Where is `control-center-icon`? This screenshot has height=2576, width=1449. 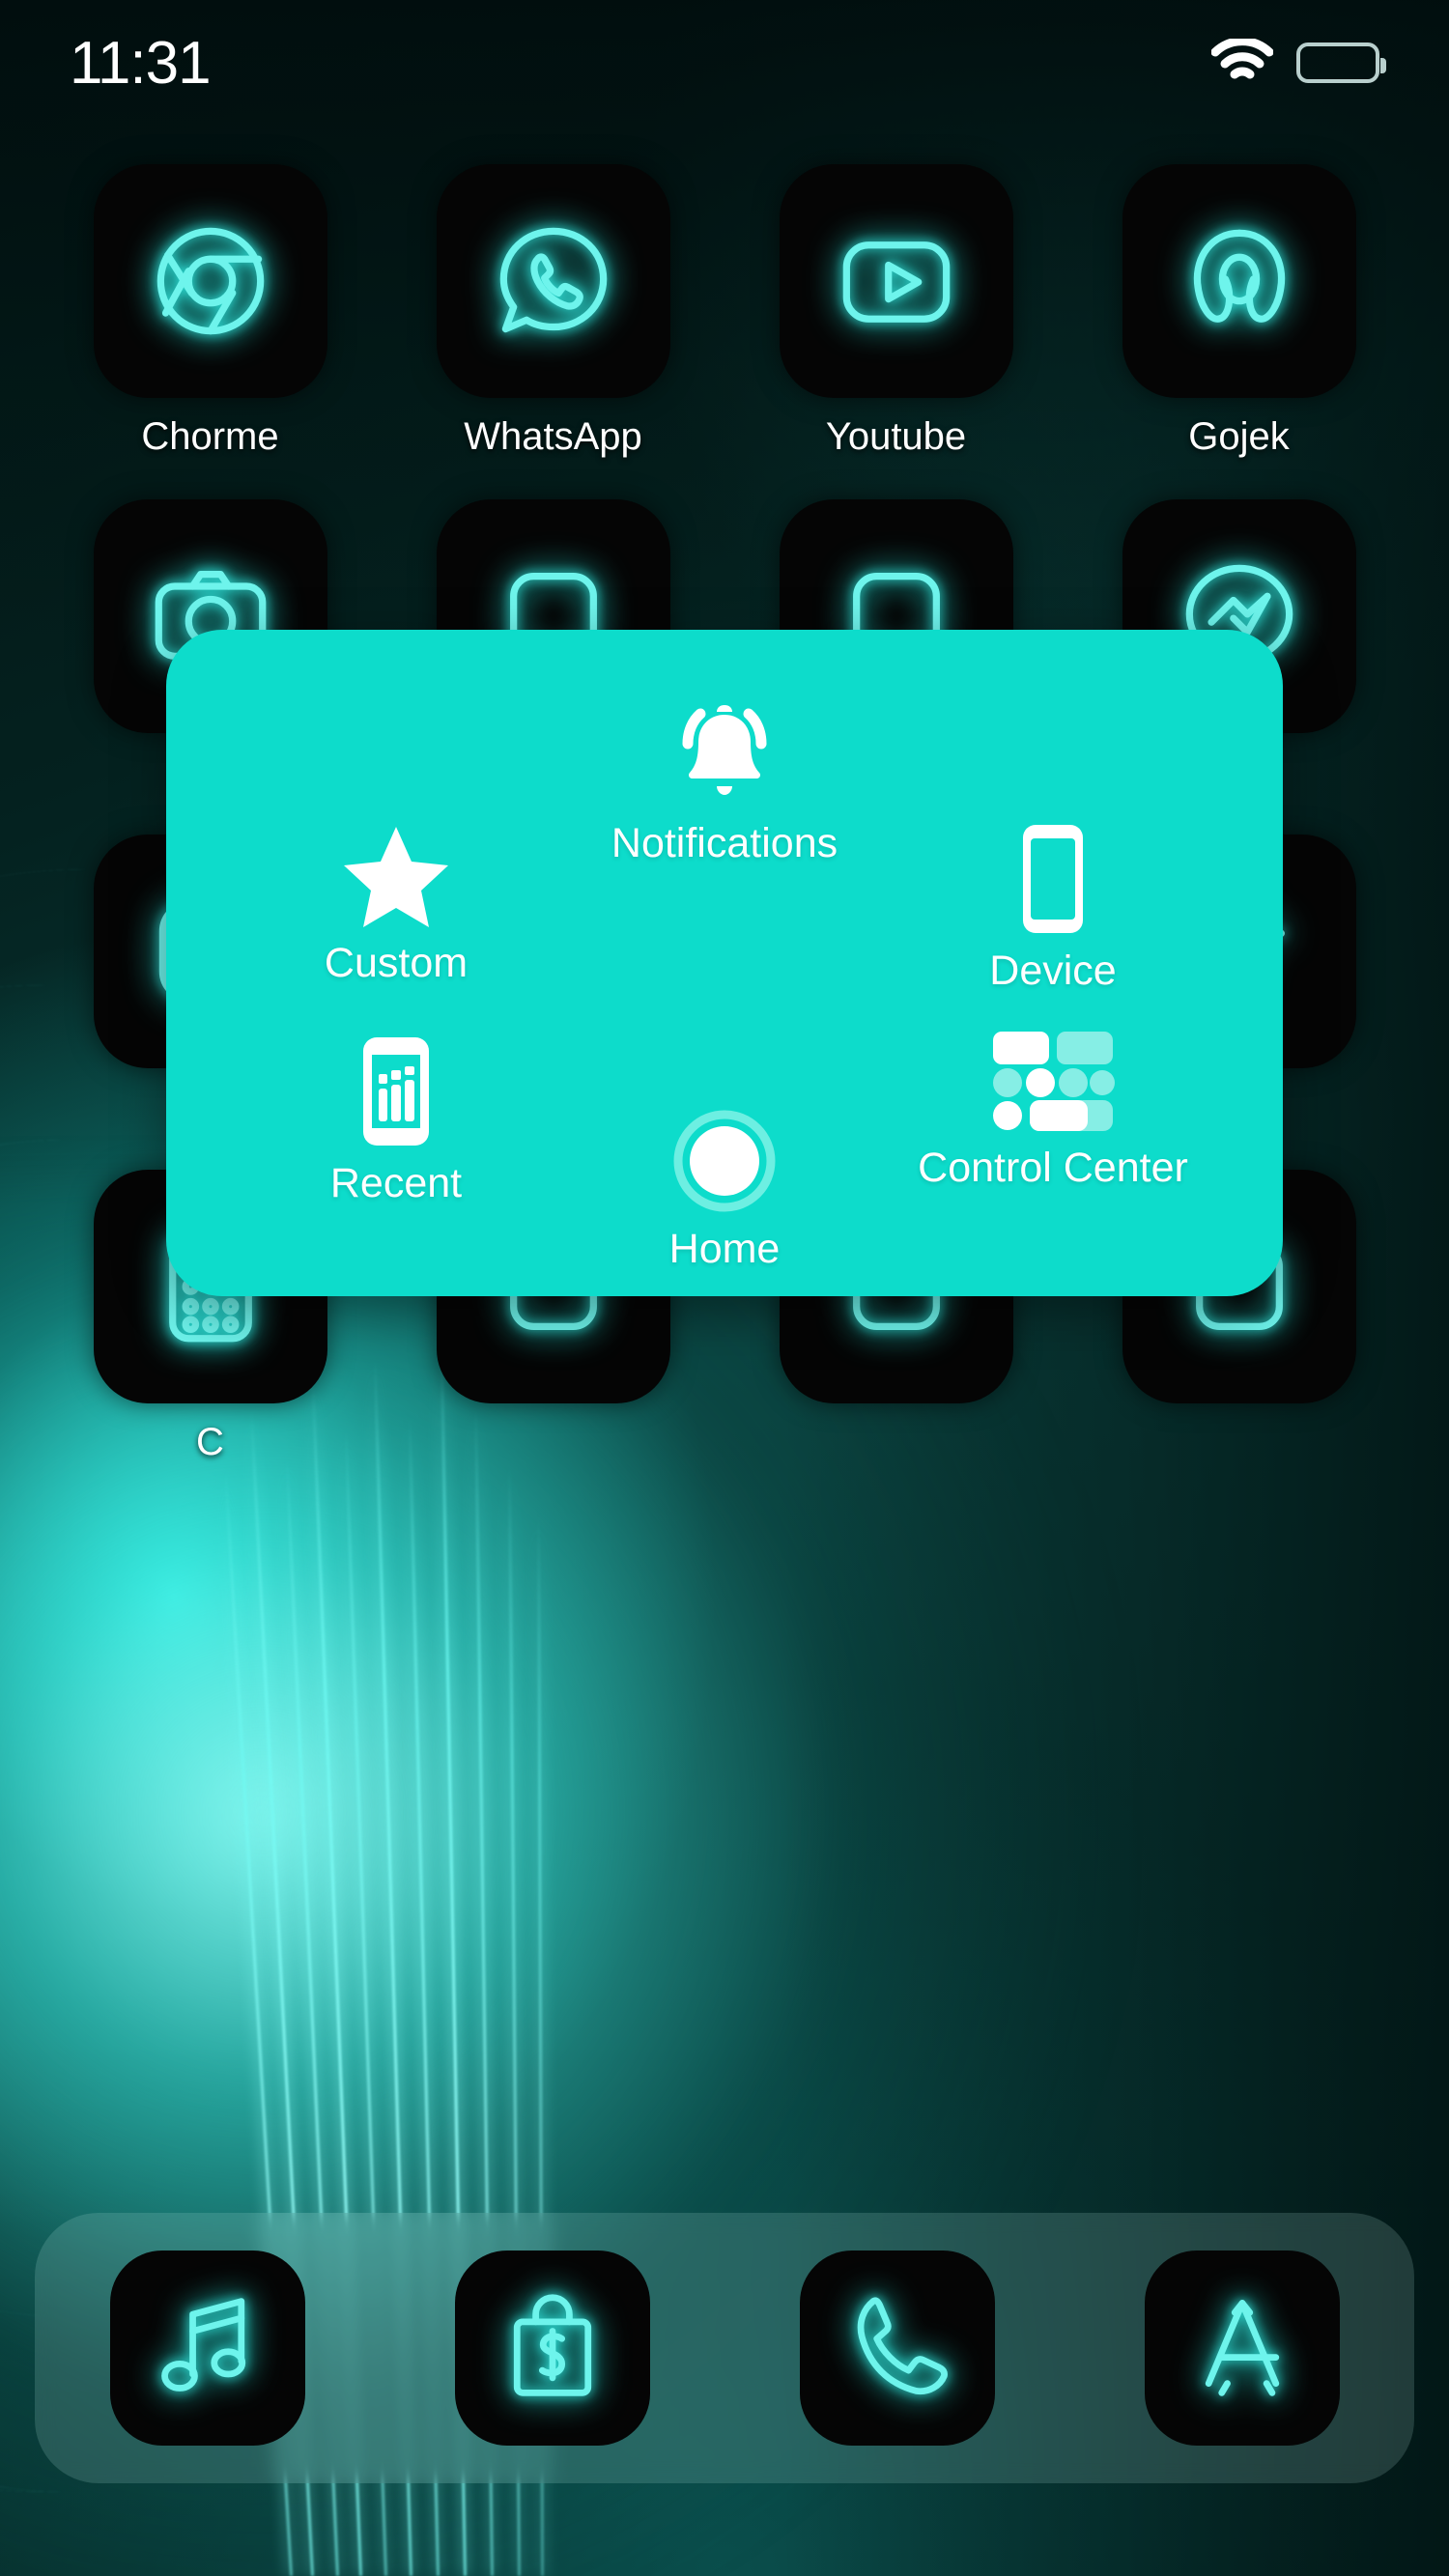
control-center-icon is located at coordinates (1053, 1081).